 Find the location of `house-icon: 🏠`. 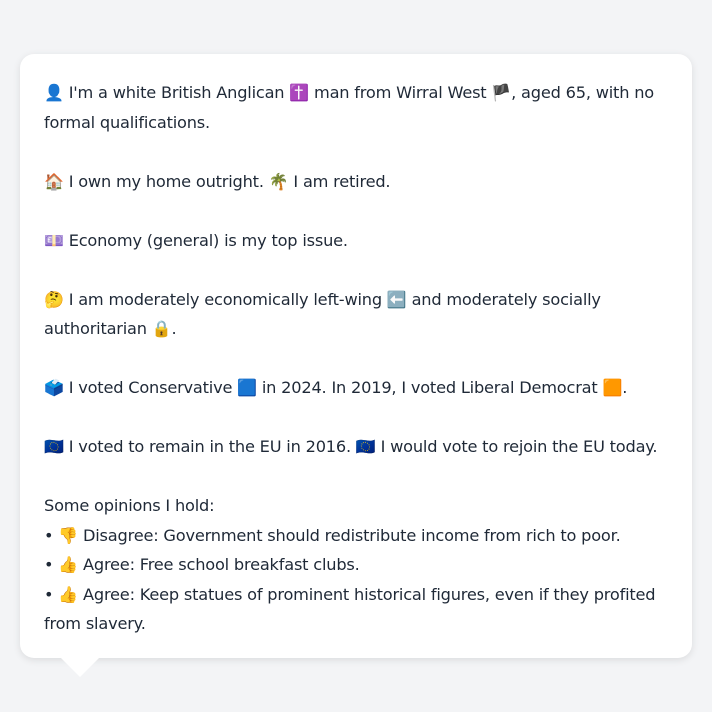

house-icon: 🏠 is located at coordinates (54, 181).